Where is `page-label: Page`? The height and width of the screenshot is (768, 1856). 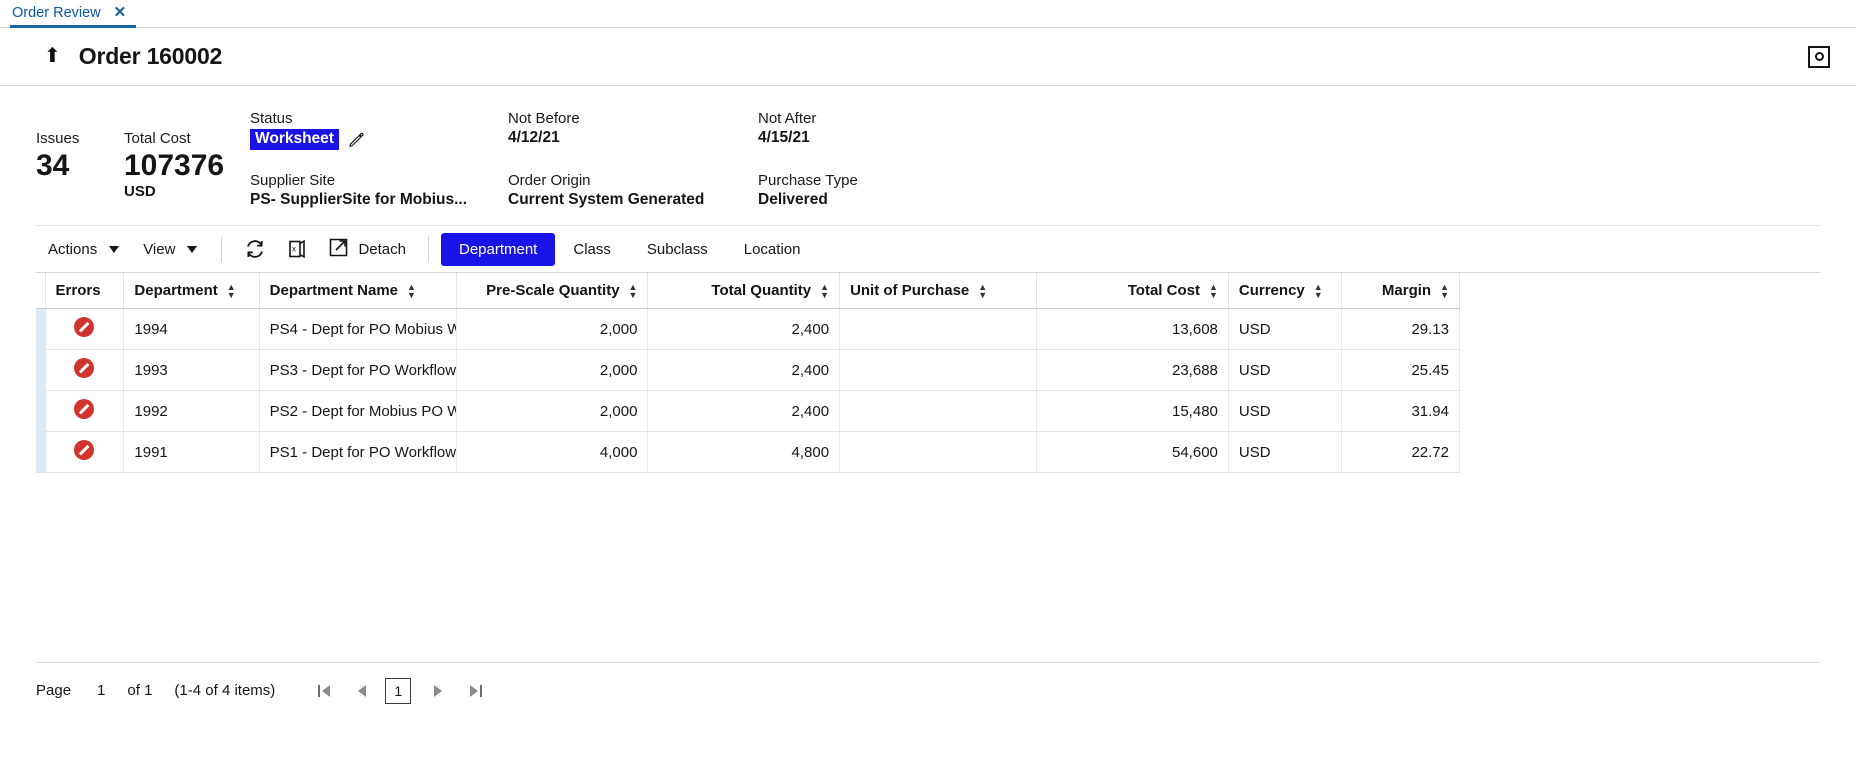
page-label: Page is located at coordinates (54, 690).